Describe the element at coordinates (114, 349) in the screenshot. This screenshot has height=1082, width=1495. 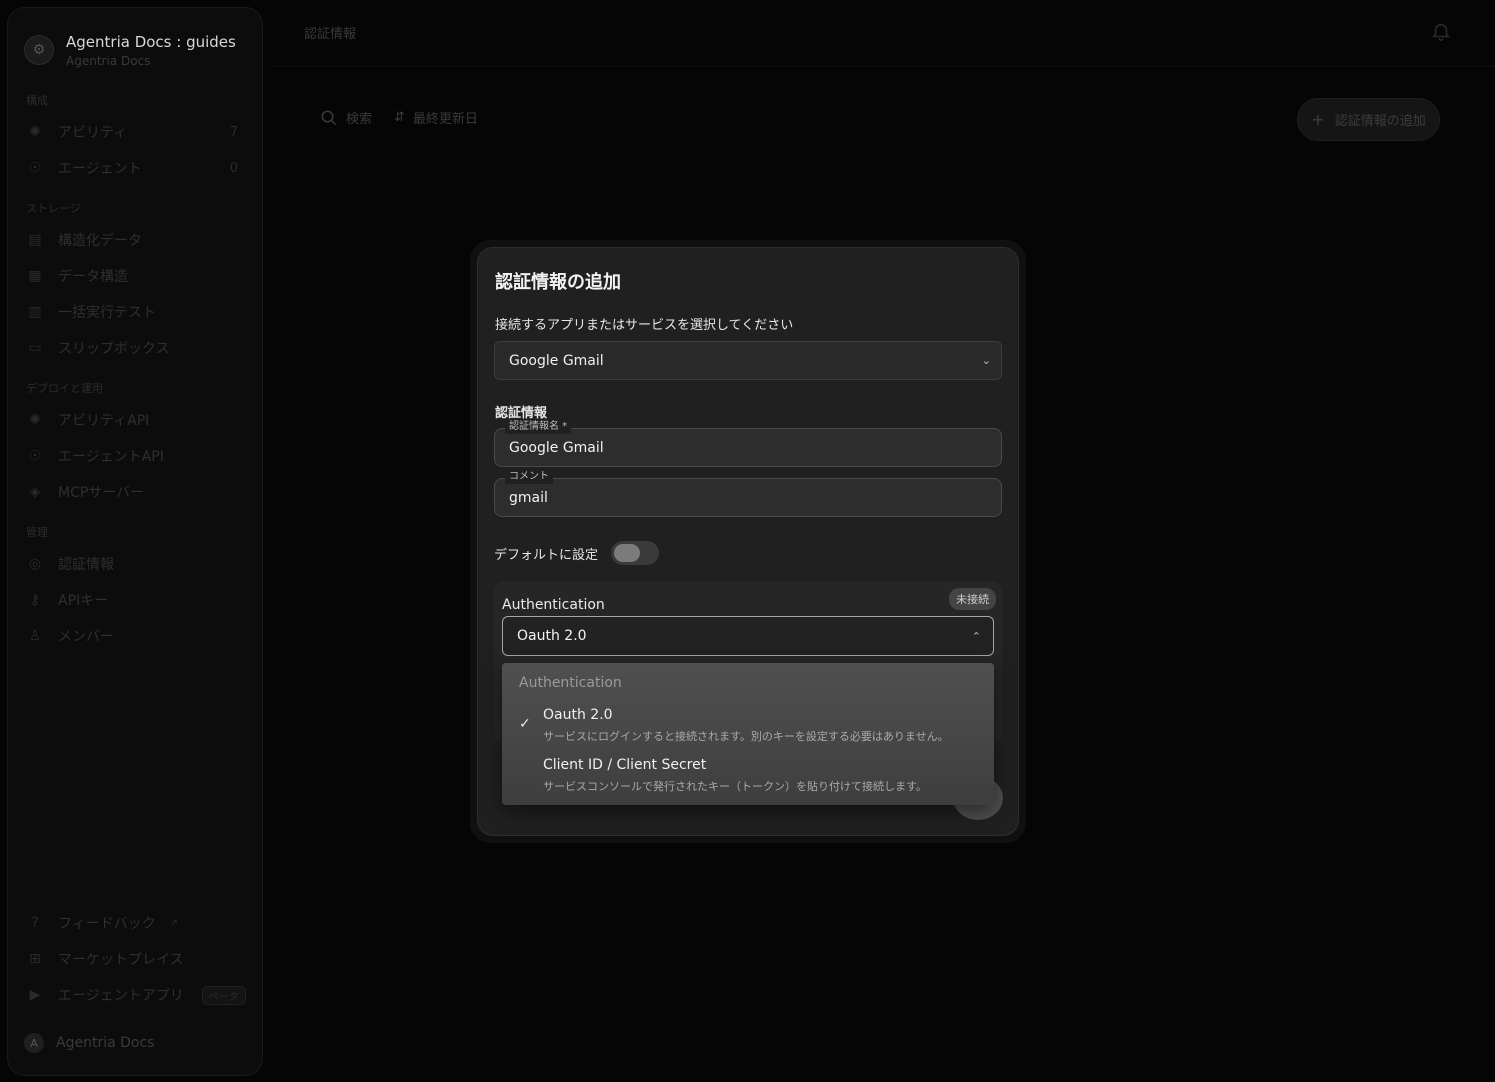
I see `sidebar-item-label: スリップボックス` at that location.